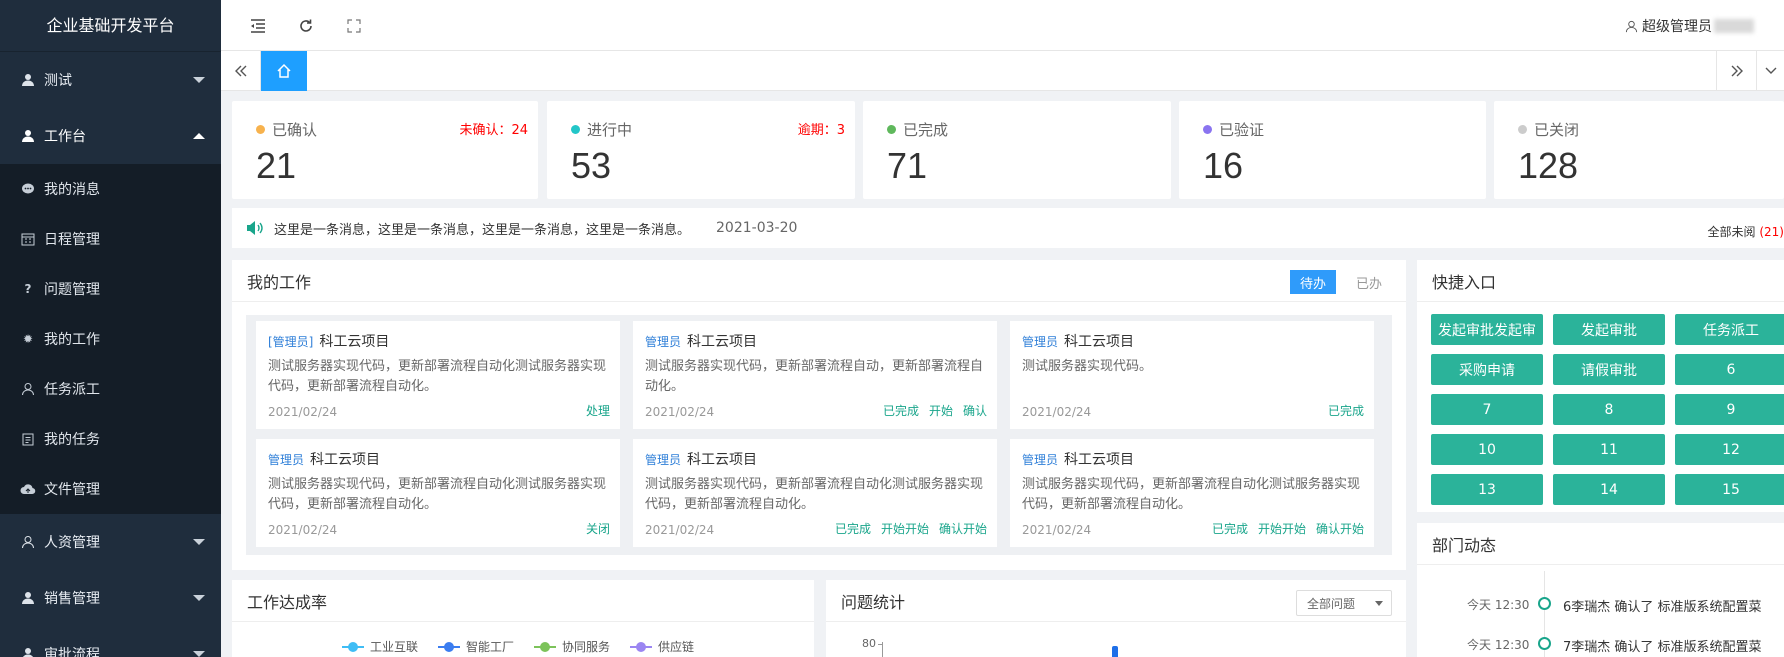 This screenshot has width=1784, height=657. What do you see at coordinates (380, 646) in the screenshot?
I see `legend-item: 工业互联` at bounding box center [380, 646].